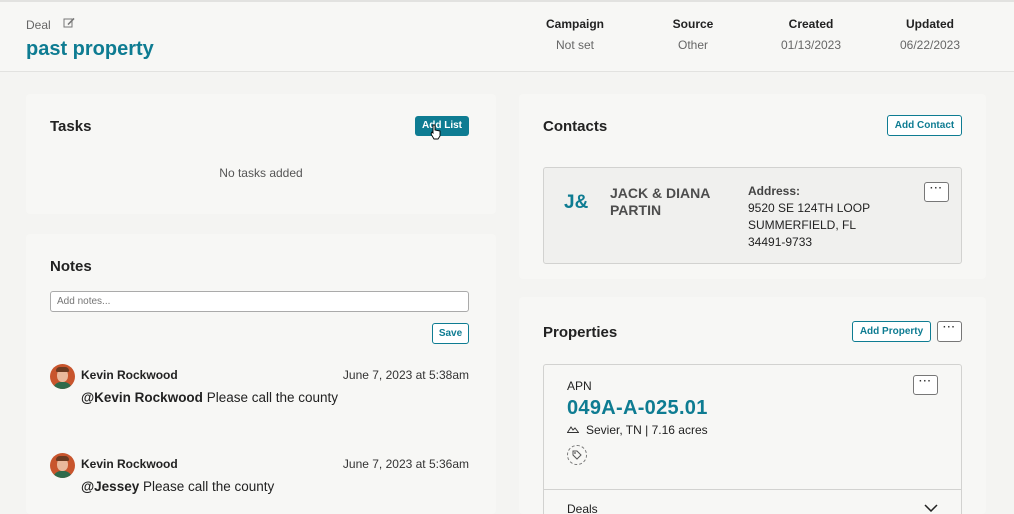 The height and width of the screenshot is (514, 1014). What do you see at coordinates (930, 45) in the screenshot?
I see `meta-value: 06/22/2023` at bounding box center [930, 45].